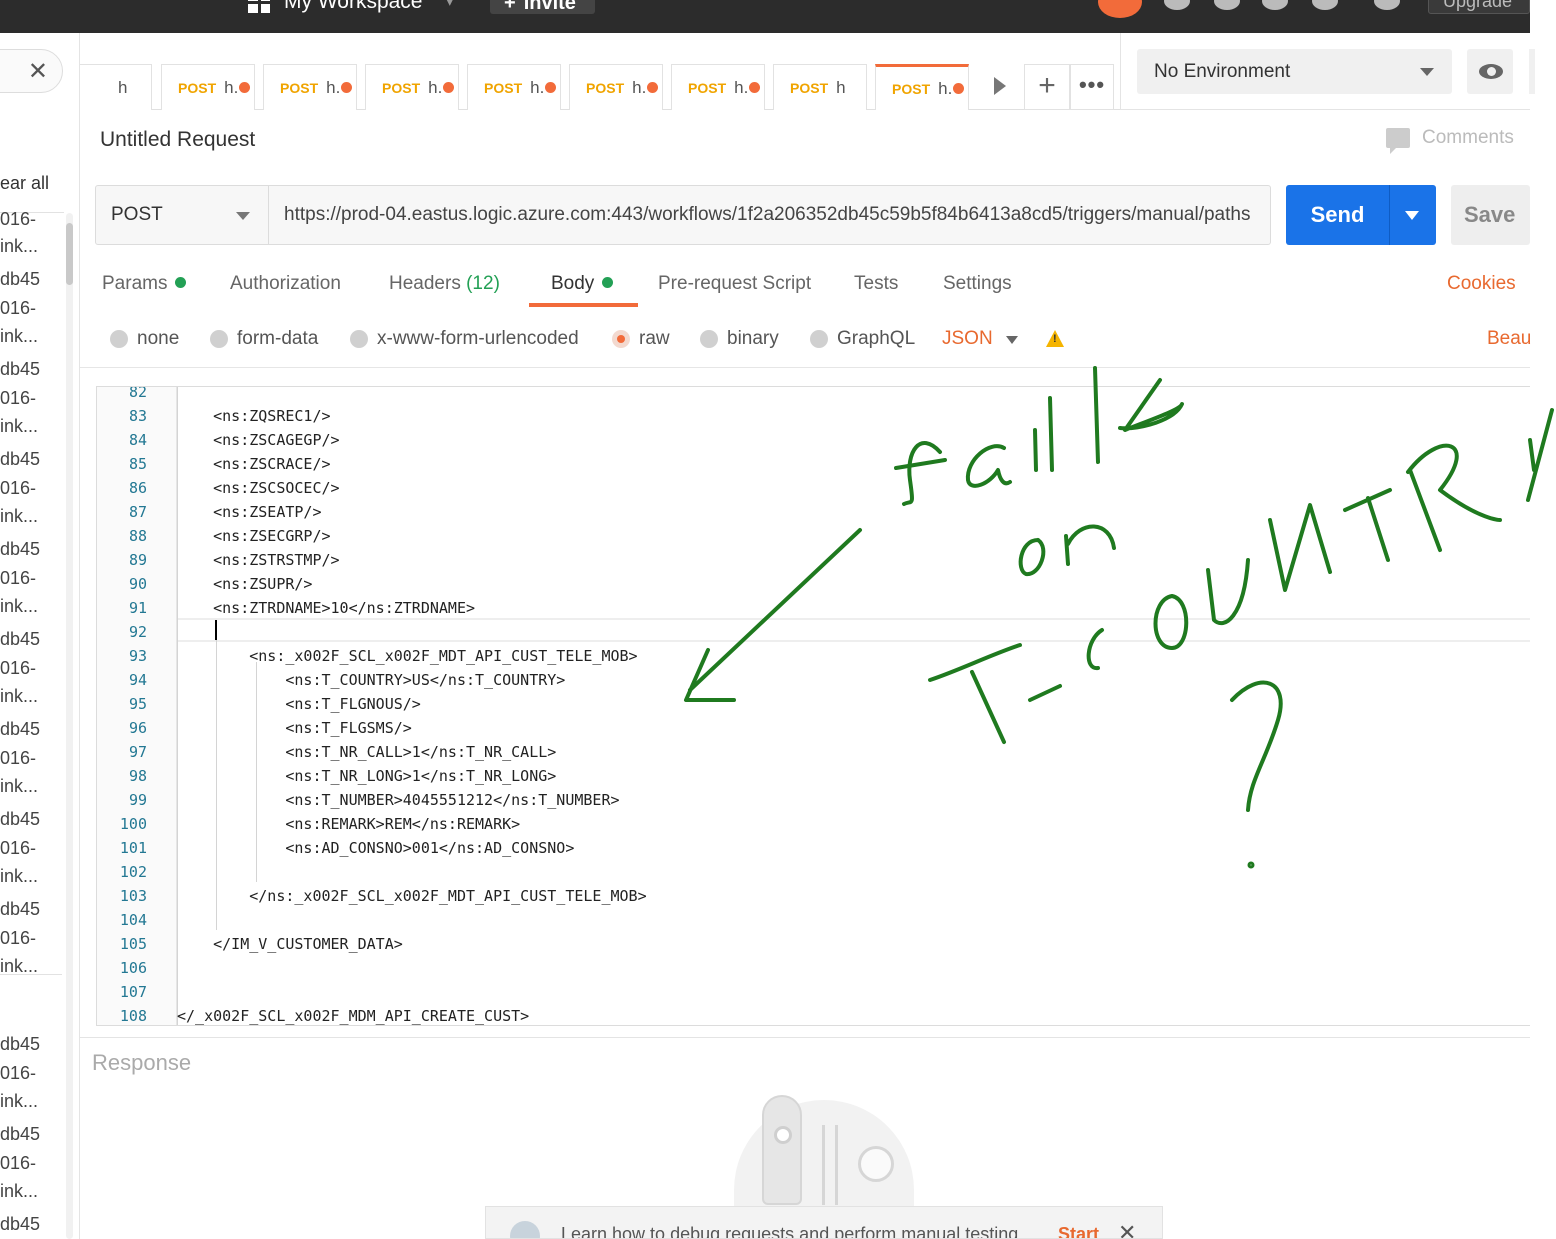  Describe the element at coordinates (641, 339) in the screenshot. I see `body-type-raw: raw` at that location.